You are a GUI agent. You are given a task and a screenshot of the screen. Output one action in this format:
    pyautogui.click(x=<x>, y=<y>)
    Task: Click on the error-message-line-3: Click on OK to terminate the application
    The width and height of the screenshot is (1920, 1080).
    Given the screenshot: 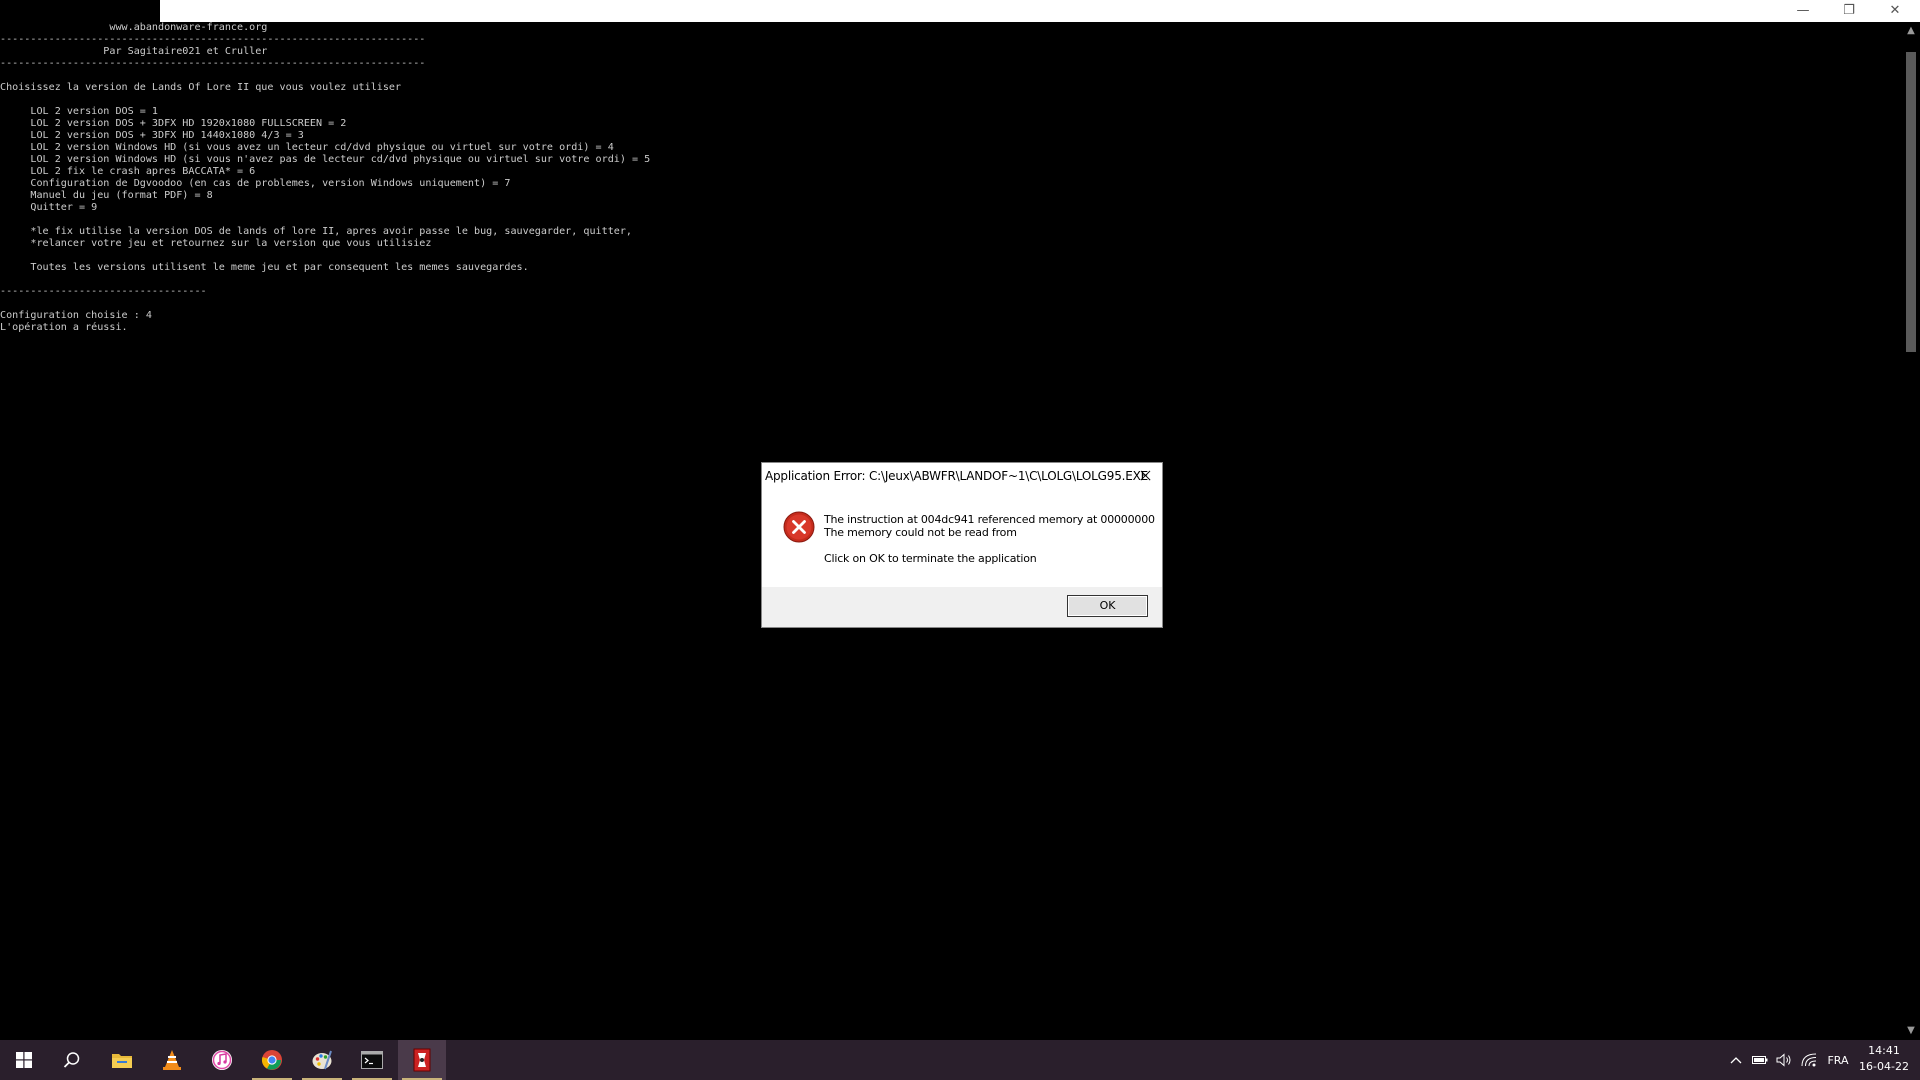 What is the action you would take?
    pyautogui.click(x=930, y=558)
    